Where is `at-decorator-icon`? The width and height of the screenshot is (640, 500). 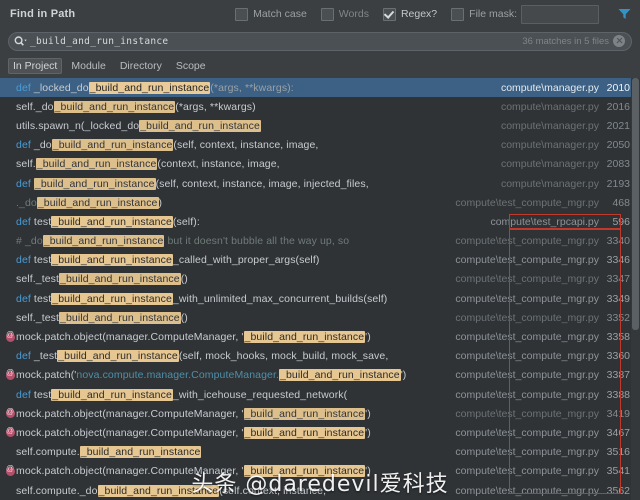
at-decorator-icon is located at coordinates (10, 413).